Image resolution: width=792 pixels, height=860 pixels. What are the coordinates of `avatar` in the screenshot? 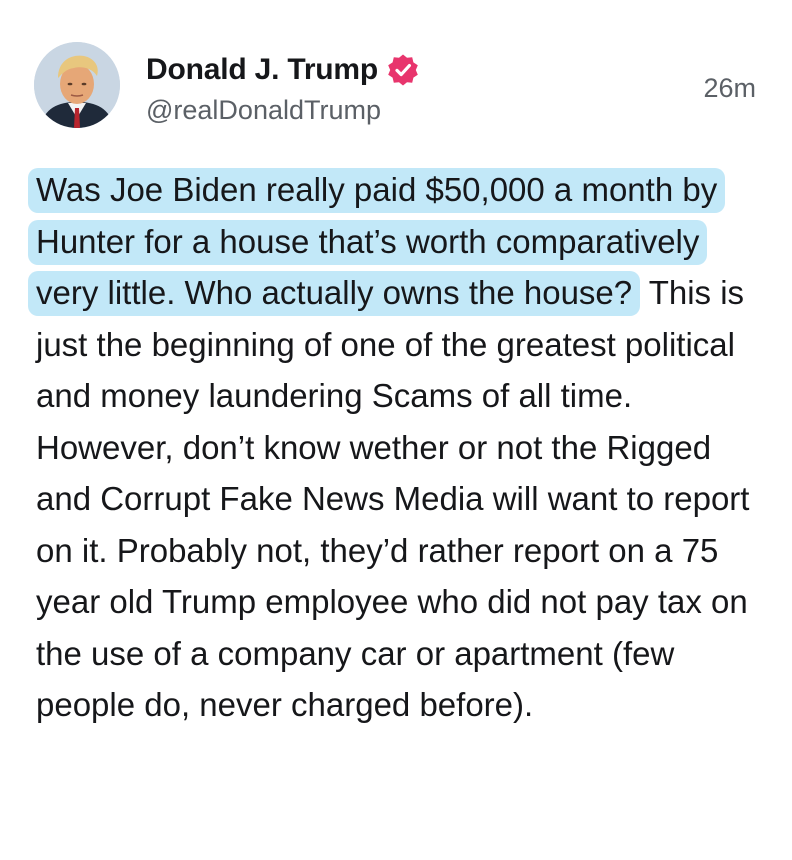 It's located at (77, 85).